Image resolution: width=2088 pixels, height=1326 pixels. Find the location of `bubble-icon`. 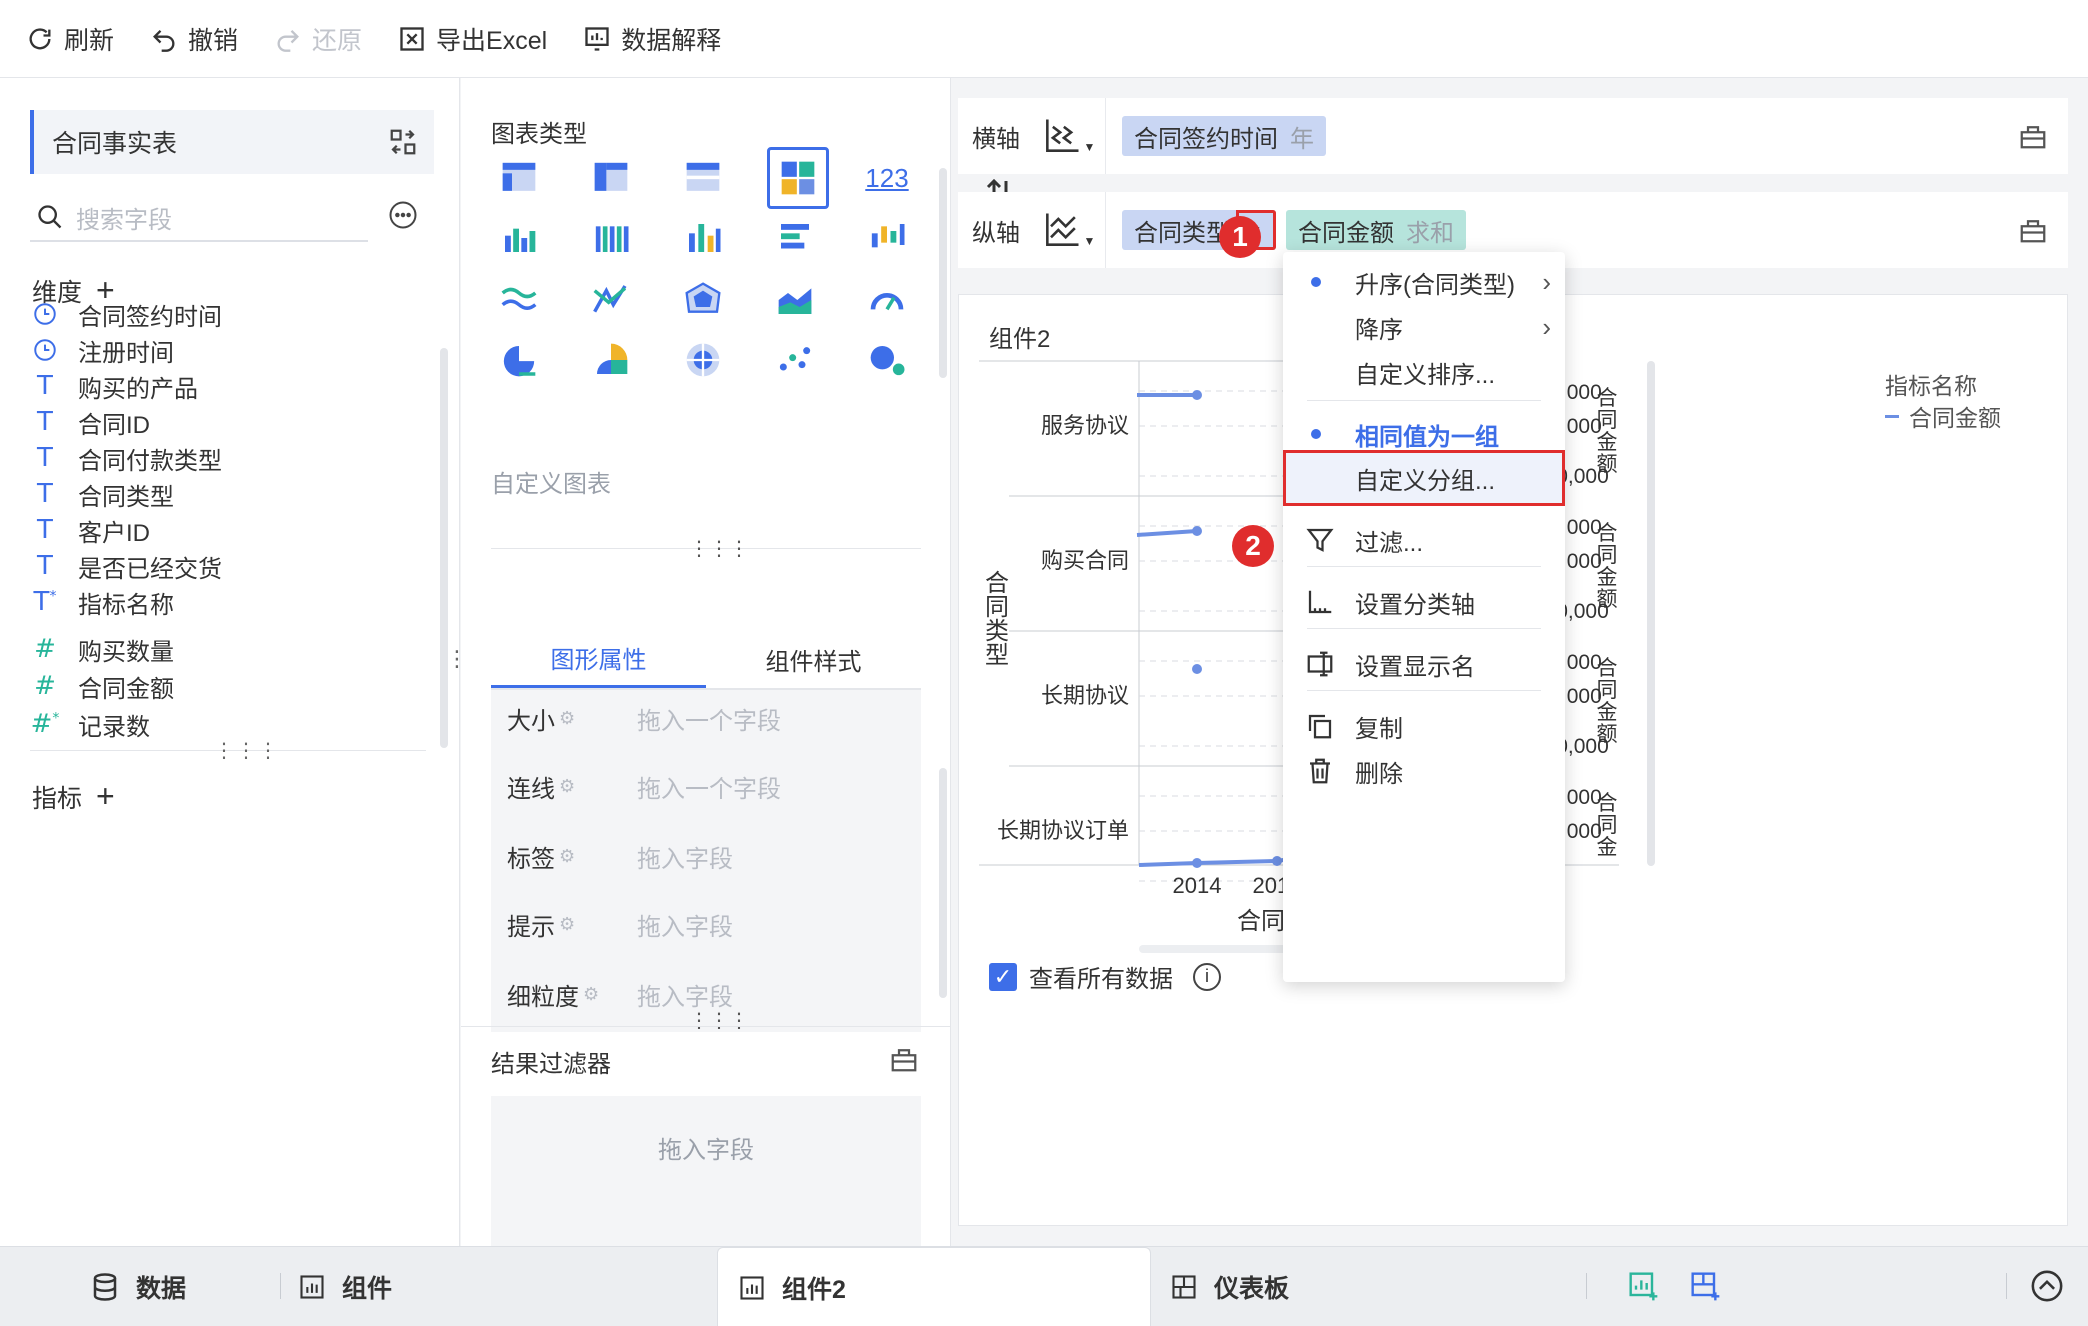

bubble-icon is located at coordinates (887, 360).